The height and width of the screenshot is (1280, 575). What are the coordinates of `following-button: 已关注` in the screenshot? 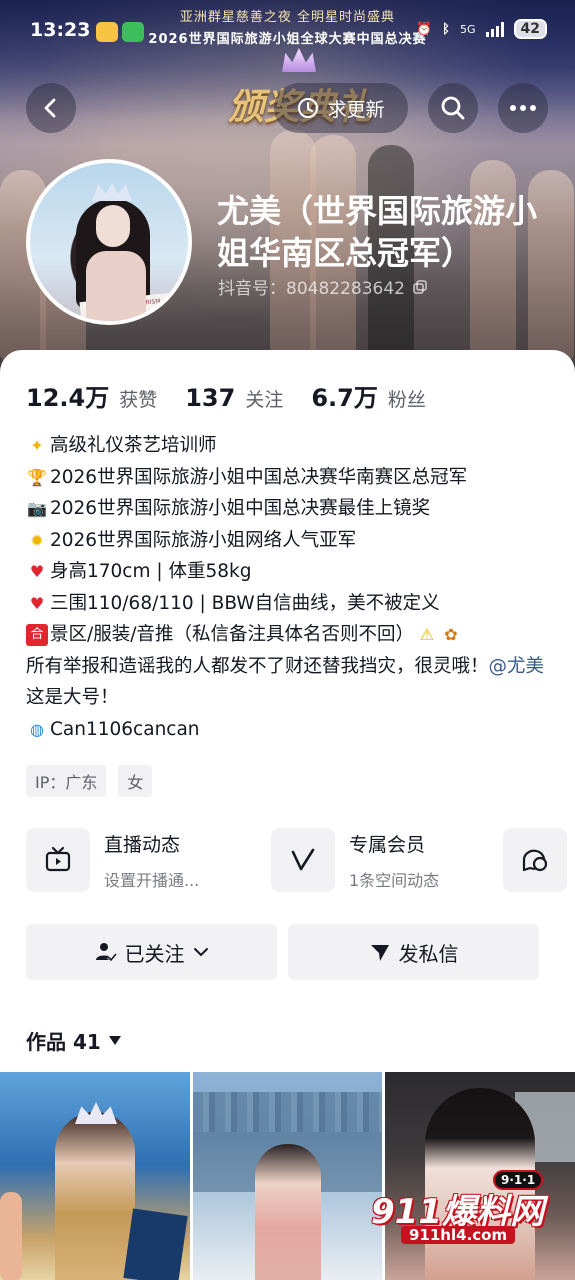 It's located at (151, 952).